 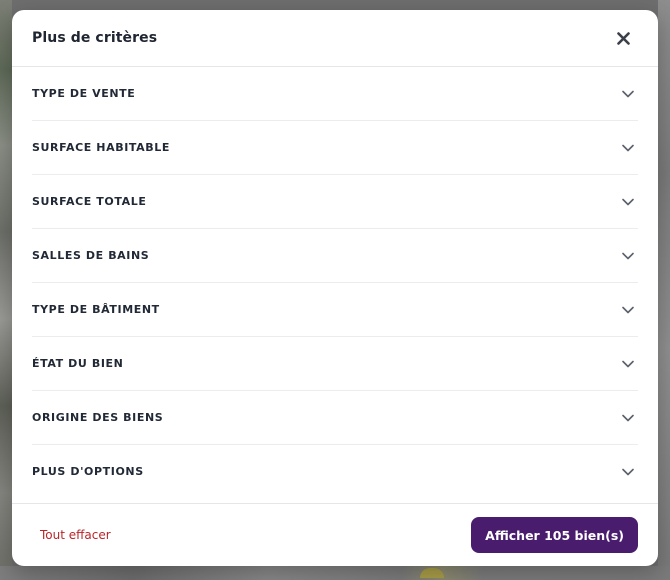 I want to click on close-icon, so click(x=623, y=38).